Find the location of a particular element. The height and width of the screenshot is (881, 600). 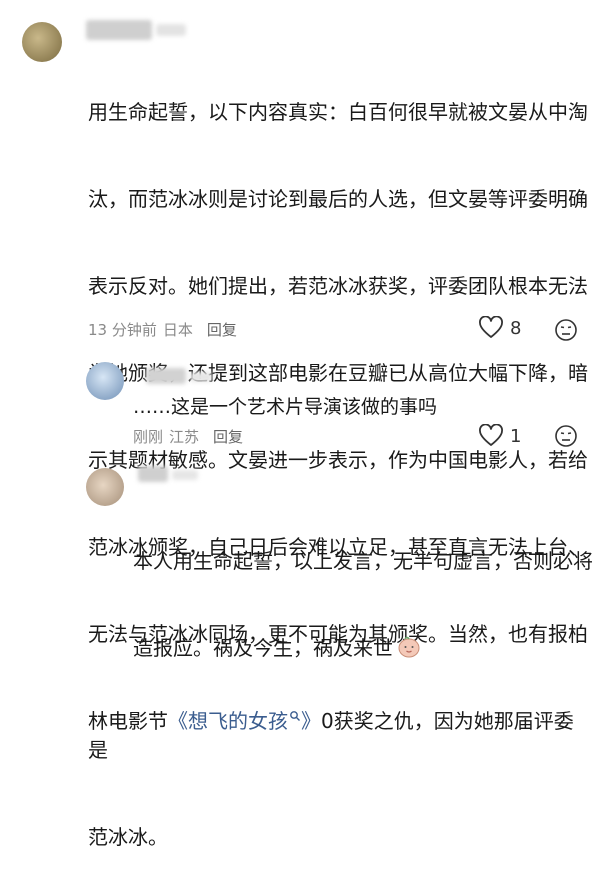

search-link: 《想飞的女孩》 is located at coordinates (244, 721).